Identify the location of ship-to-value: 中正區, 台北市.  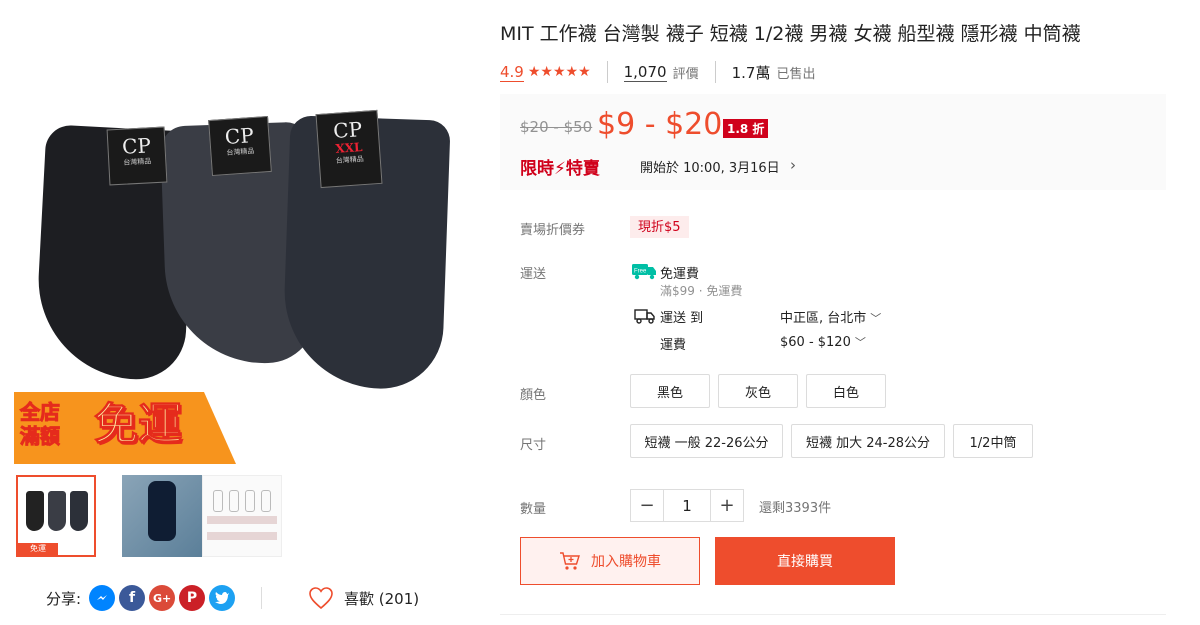
(823, 318).